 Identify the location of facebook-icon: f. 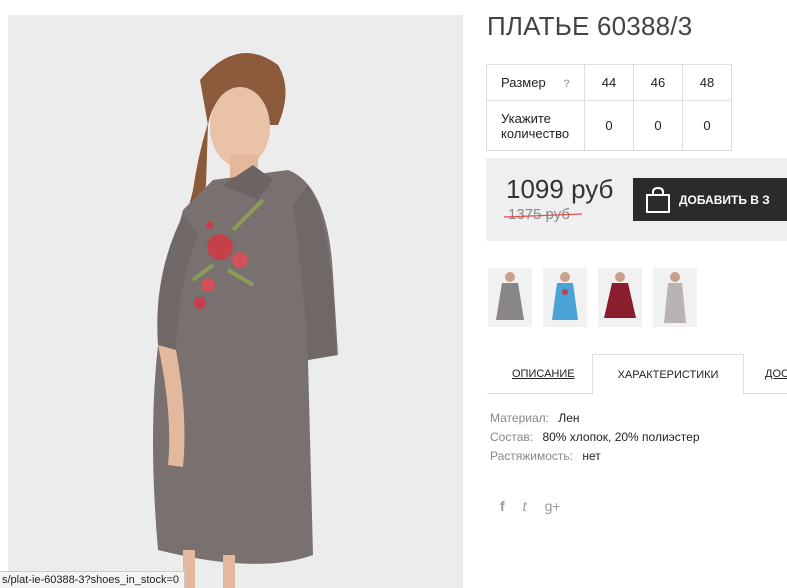
(502, 506).